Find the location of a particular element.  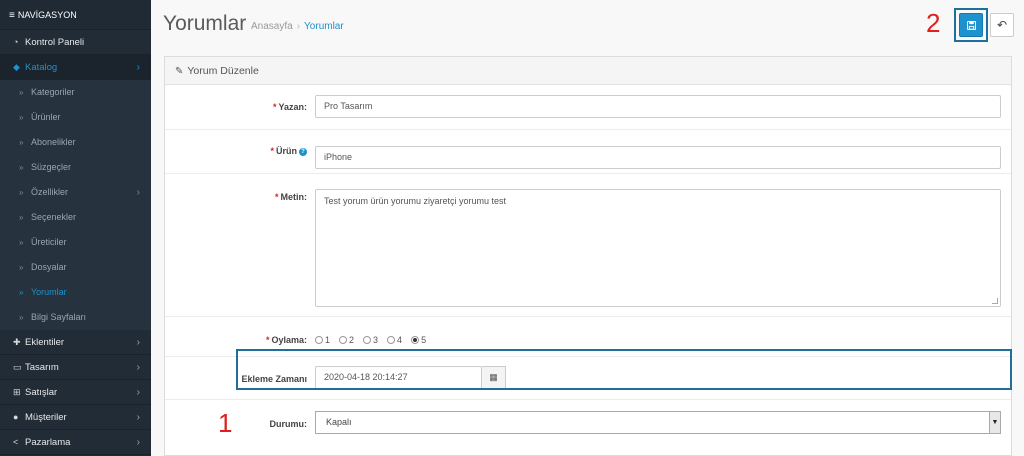

sidebar-subitem-options: » Seçenekler is located at coordinates (75, 217).